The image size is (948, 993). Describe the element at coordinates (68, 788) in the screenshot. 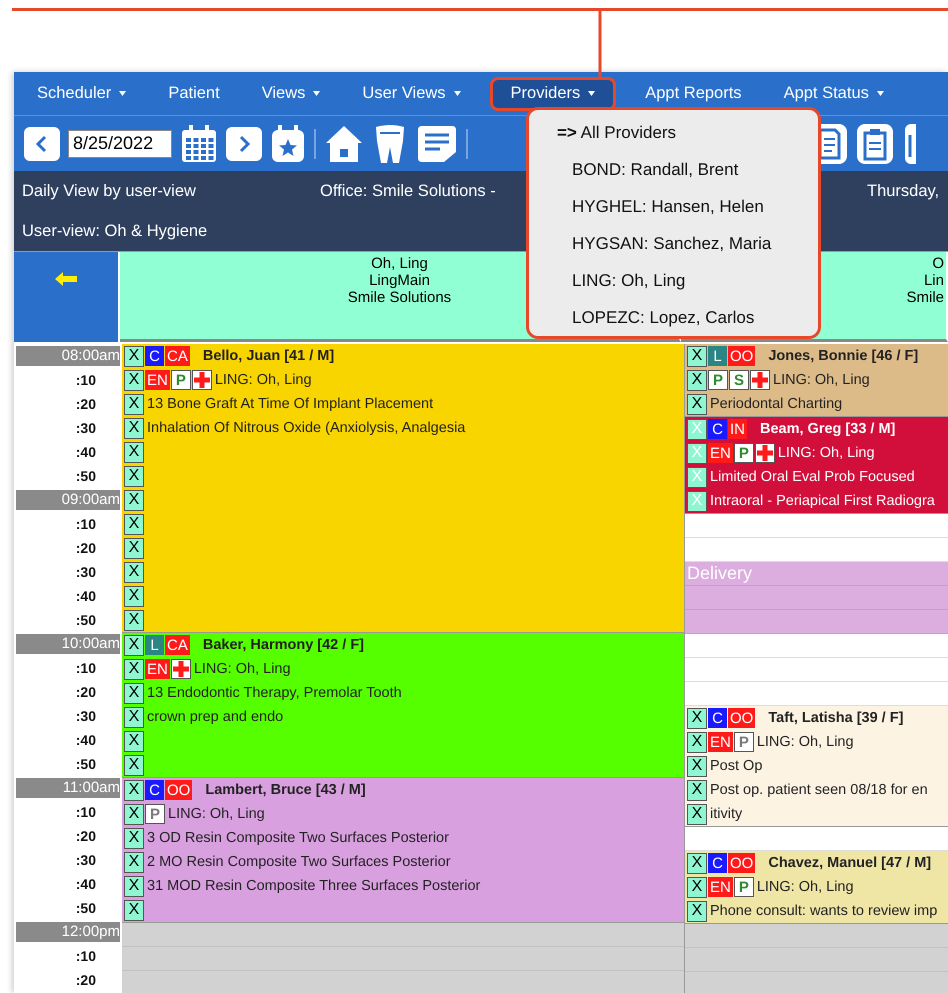

I see `hour-label: 11:00am` at that location.